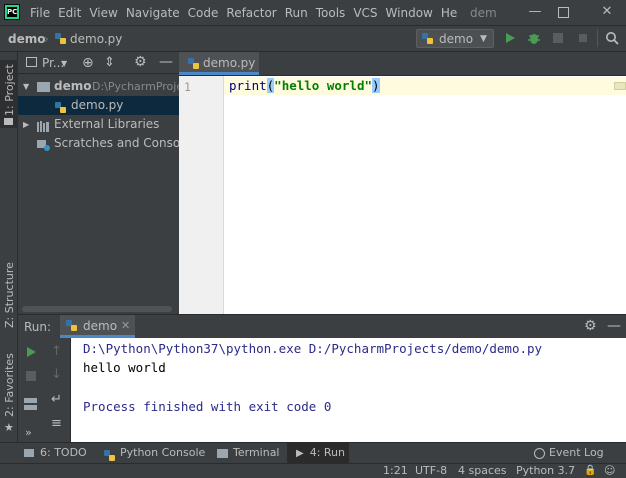 The image size is (626, 478). I want to click on terminal-icon, so click(222, 453).